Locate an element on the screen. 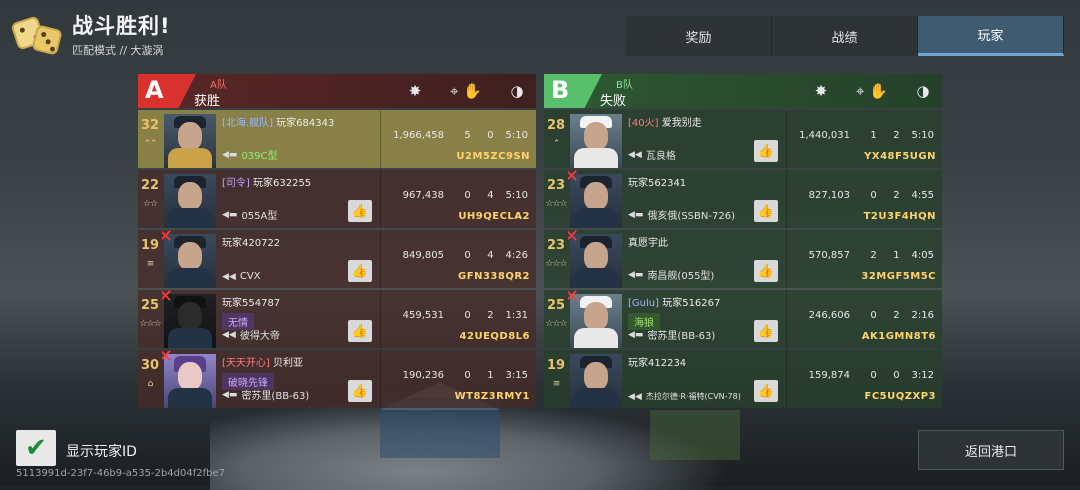 This screenshot has height=490, width=1080. player-name: 玩家562341 is located at coordinates (657, 183).